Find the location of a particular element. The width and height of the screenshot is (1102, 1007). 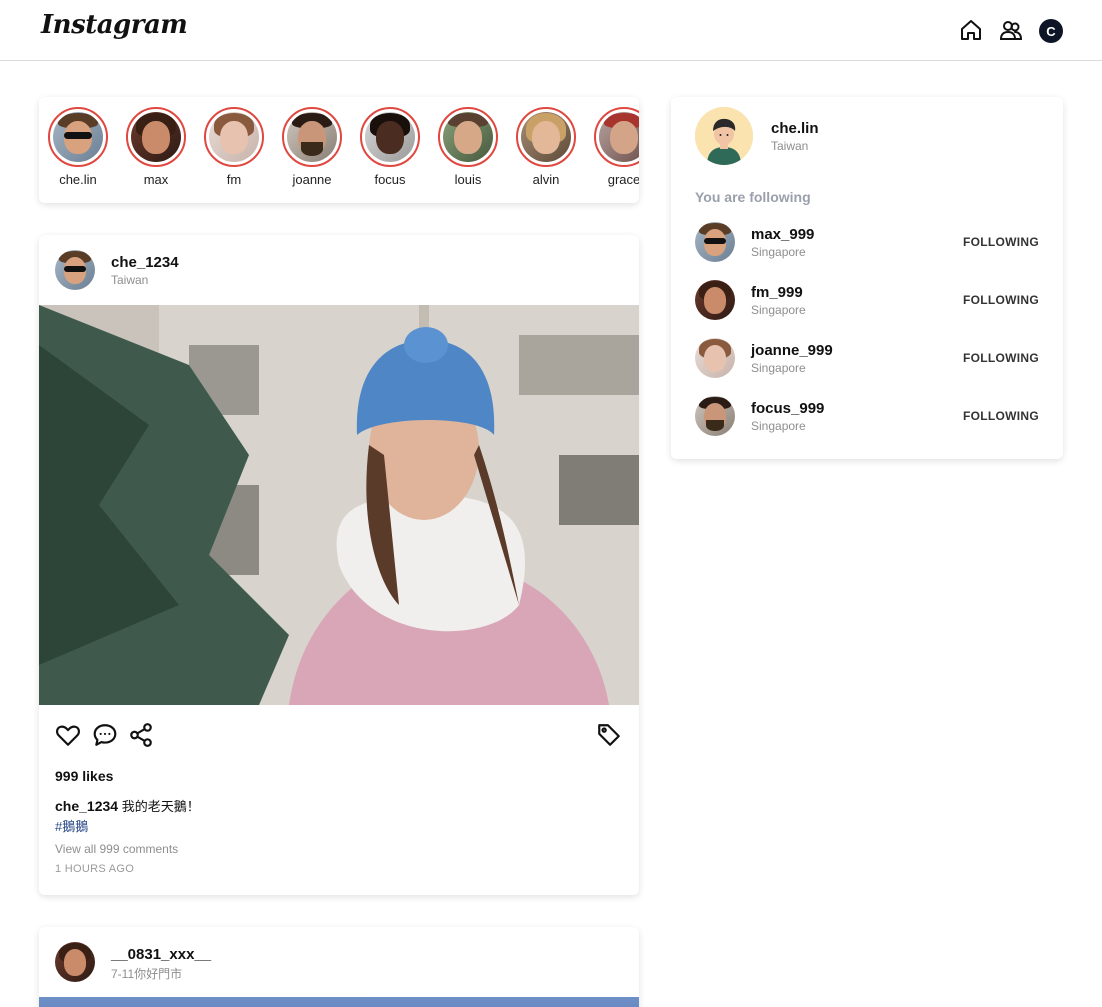

post-location: Taiwan is located at coordinates (130, 280).